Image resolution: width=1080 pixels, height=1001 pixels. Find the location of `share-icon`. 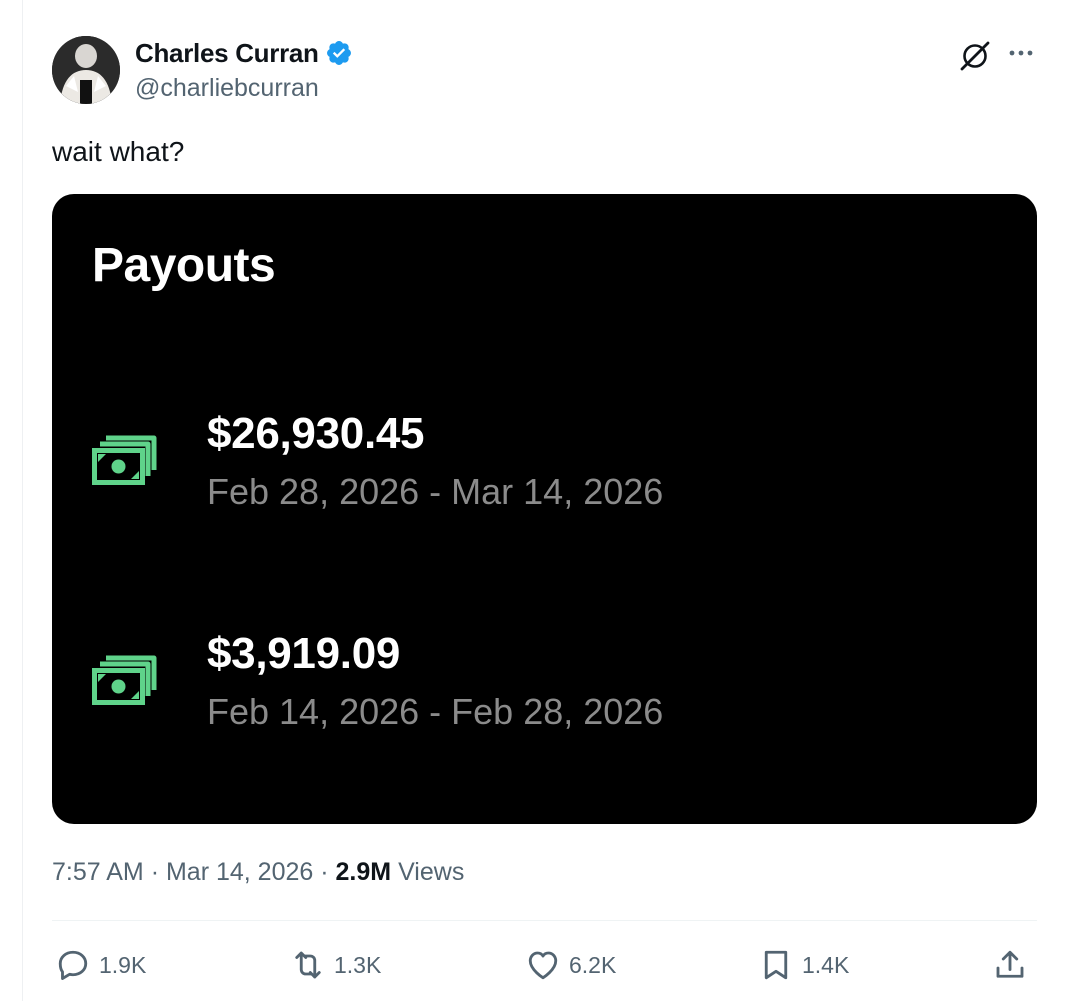

share-icon is located at coordinates (1010, 964).